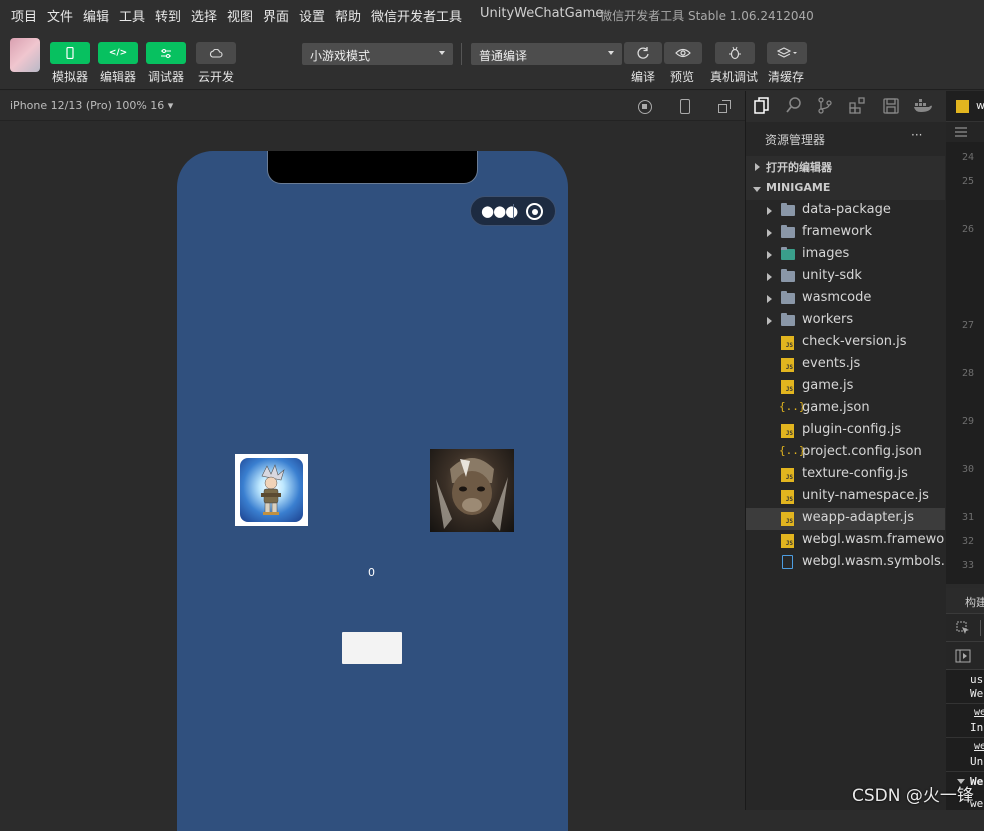 The width and height of the screenshot is (984, 831). What do you see at coordinates (725, 106) in the screenshot?
I see `window-icon` at bounding box center [725, 106].